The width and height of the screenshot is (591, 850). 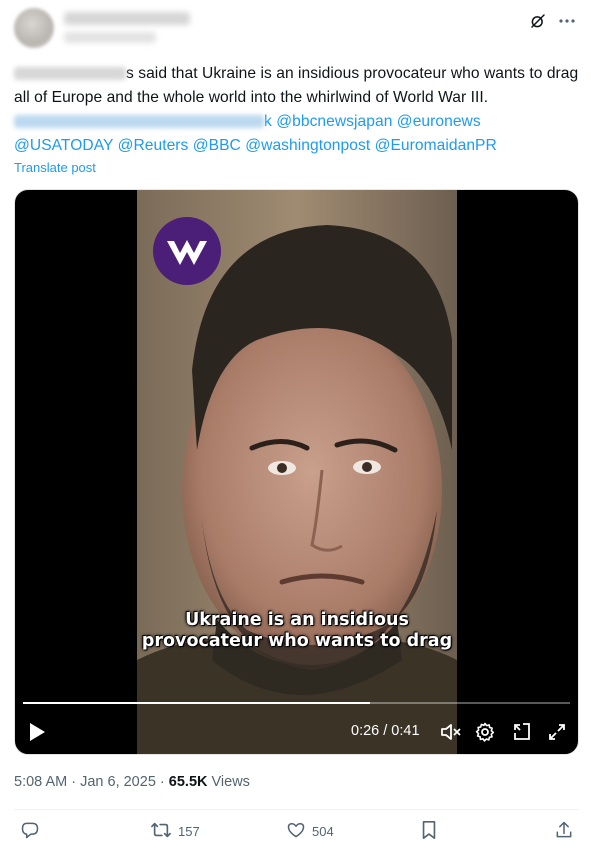 I want to click on more-icon, so click(x=567, y=21).